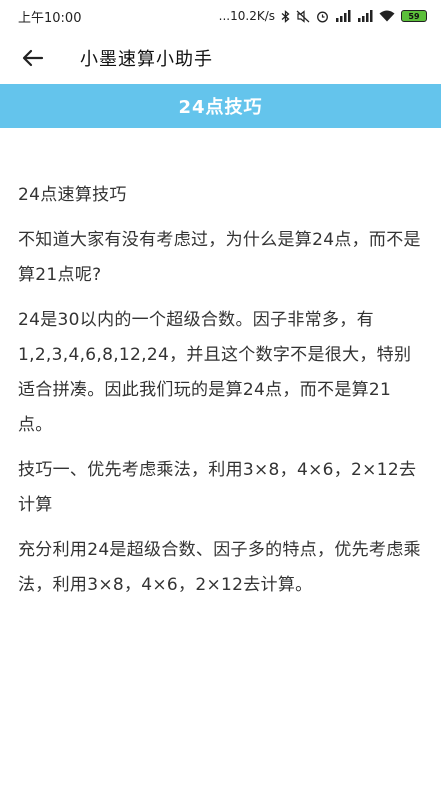  I want to click on app-bar: 小墨速算小助手, so click(220, 58).